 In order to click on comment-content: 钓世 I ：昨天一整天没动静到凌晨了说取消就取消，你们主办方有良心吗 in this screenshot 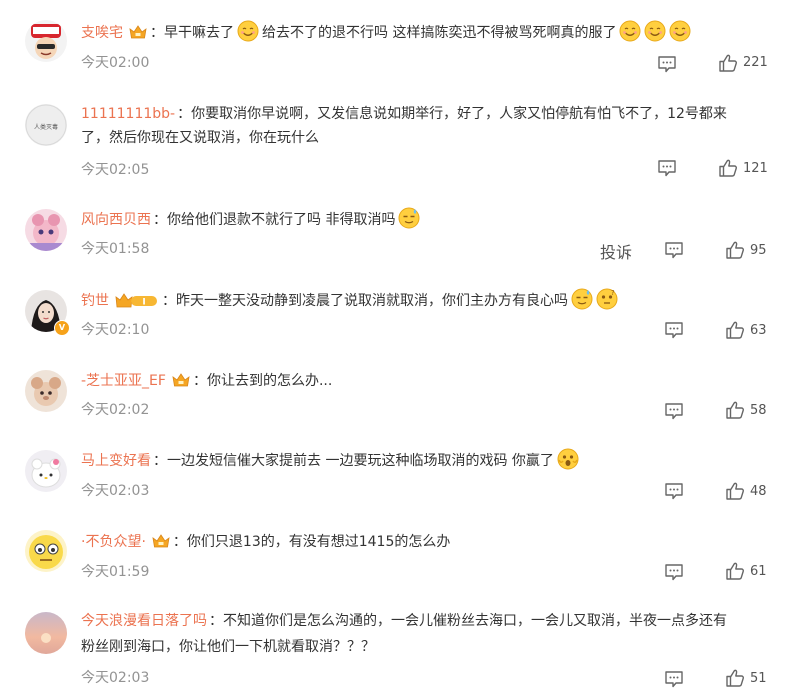, I will do `click(430, 300)`.